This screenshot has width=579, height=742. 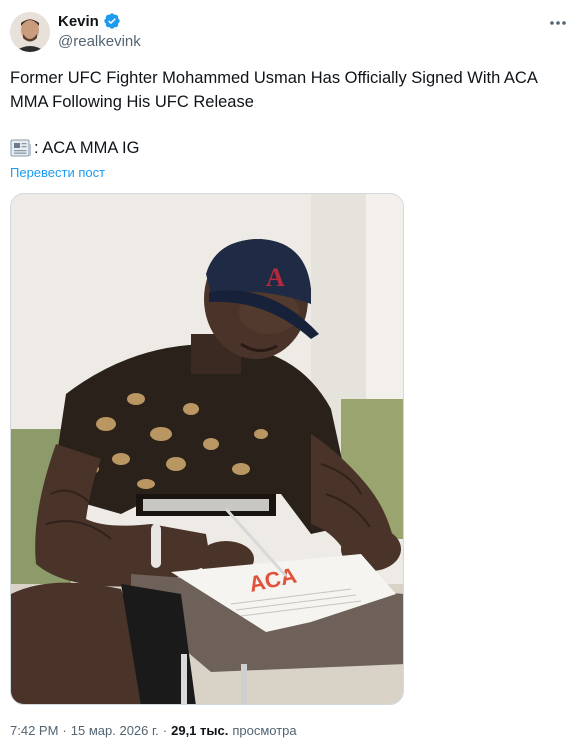 What do you see at coordinates (20, 148) in the screenshot?
I see `newspaper-icon` at bounding box center [20, 148].